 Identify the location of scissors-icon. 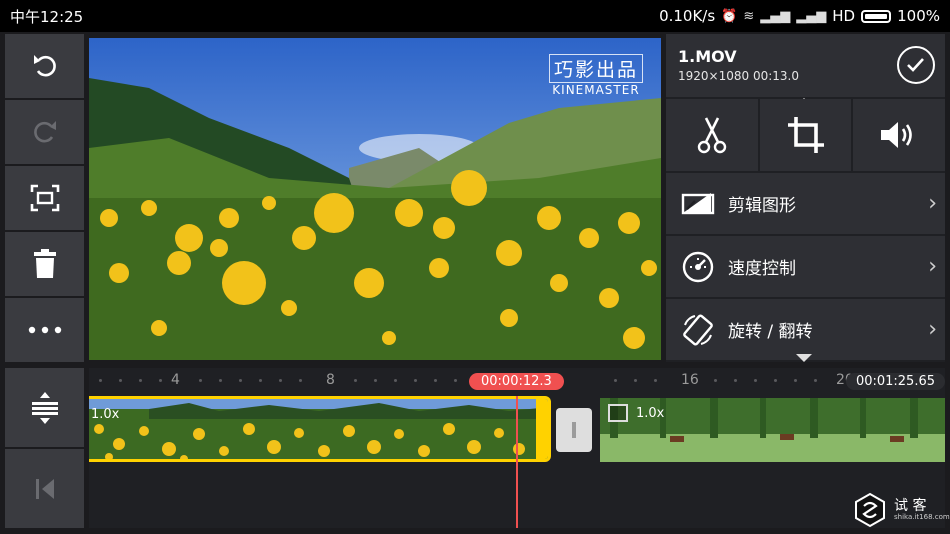
(712, 135).